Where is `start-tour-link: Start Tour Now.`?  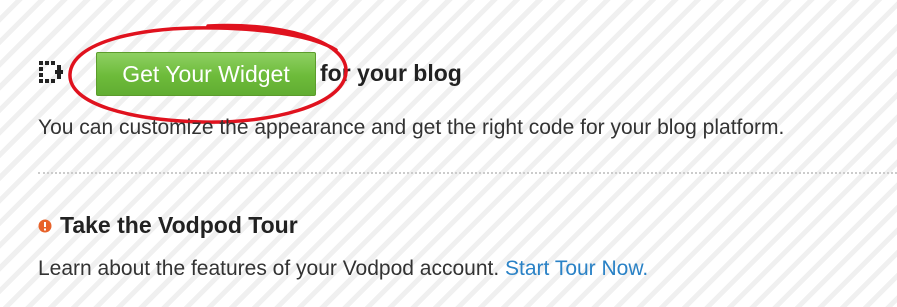 start-tour-link: Start Tour Now. is located at coordinates (576, 268).